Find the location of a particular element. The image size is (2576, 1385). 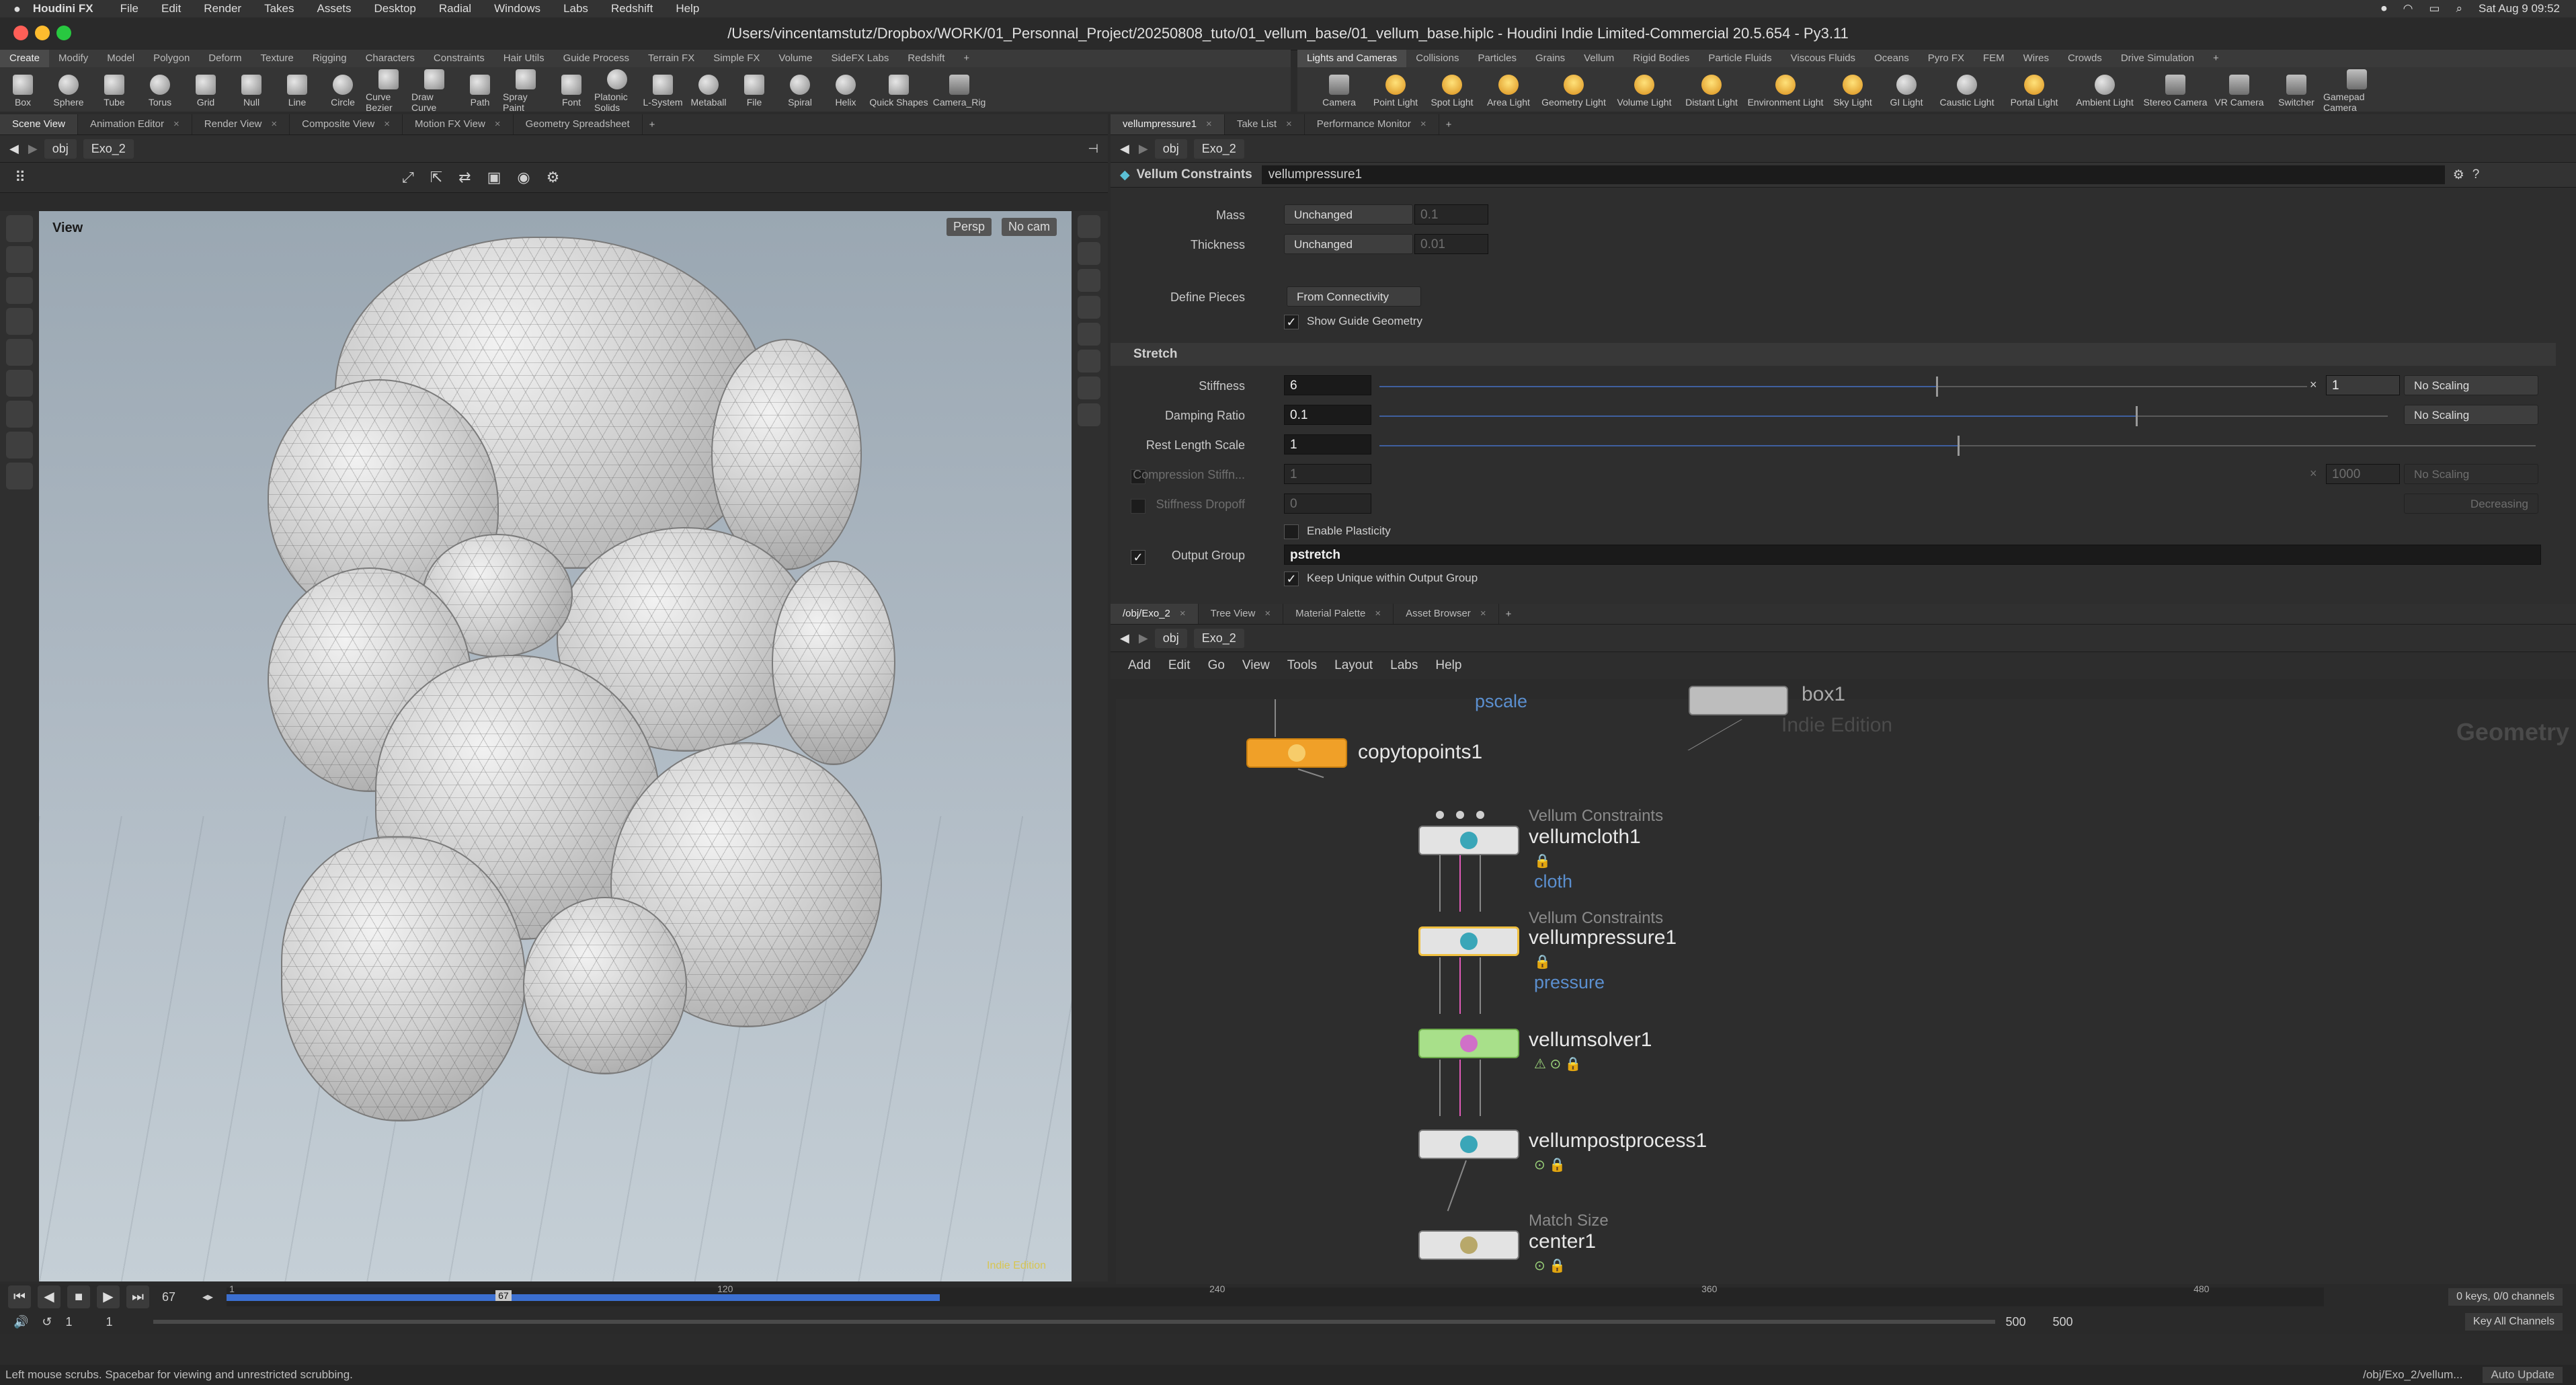

stop-button: ■ is located at coordinates (78, 1296).